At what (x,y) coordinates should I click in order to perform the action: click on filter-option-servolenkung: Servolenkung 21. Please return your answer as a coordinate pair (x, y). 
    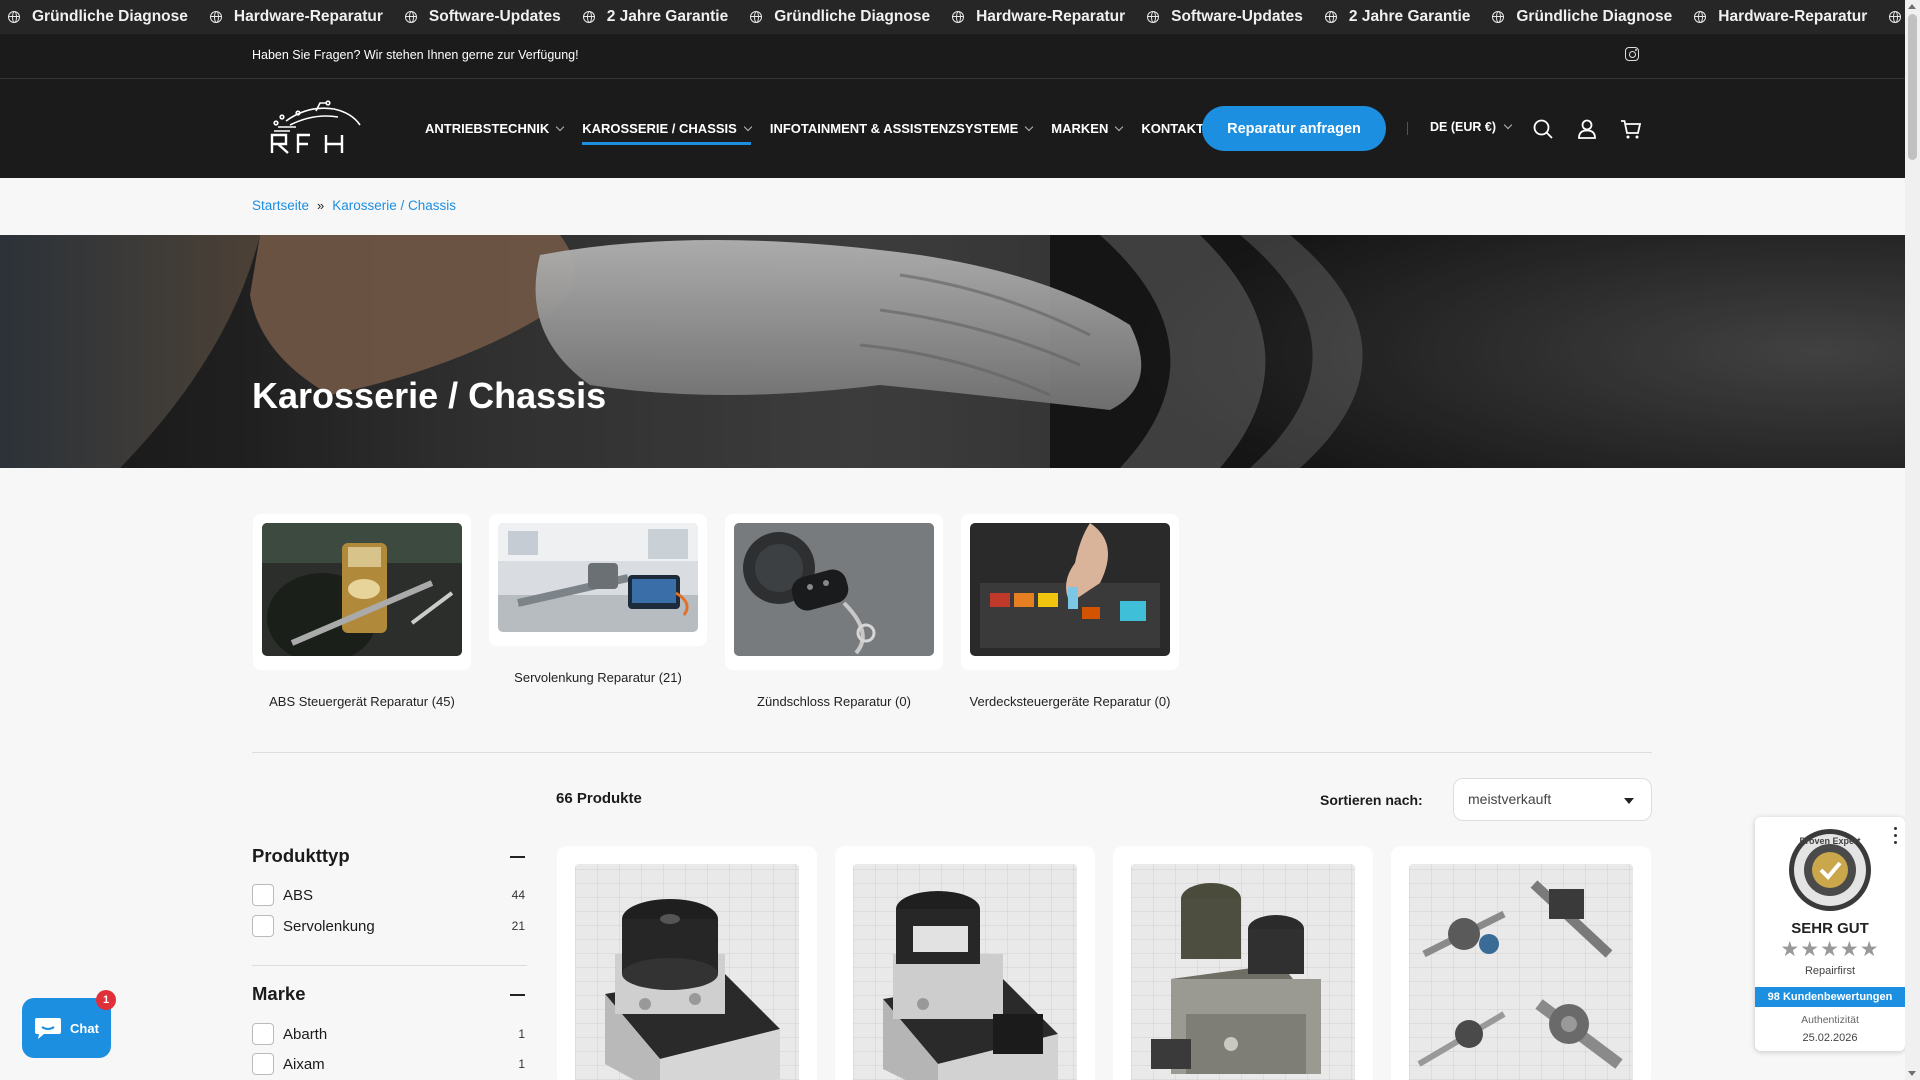
    Looking at the image, I should click on (388, 926).